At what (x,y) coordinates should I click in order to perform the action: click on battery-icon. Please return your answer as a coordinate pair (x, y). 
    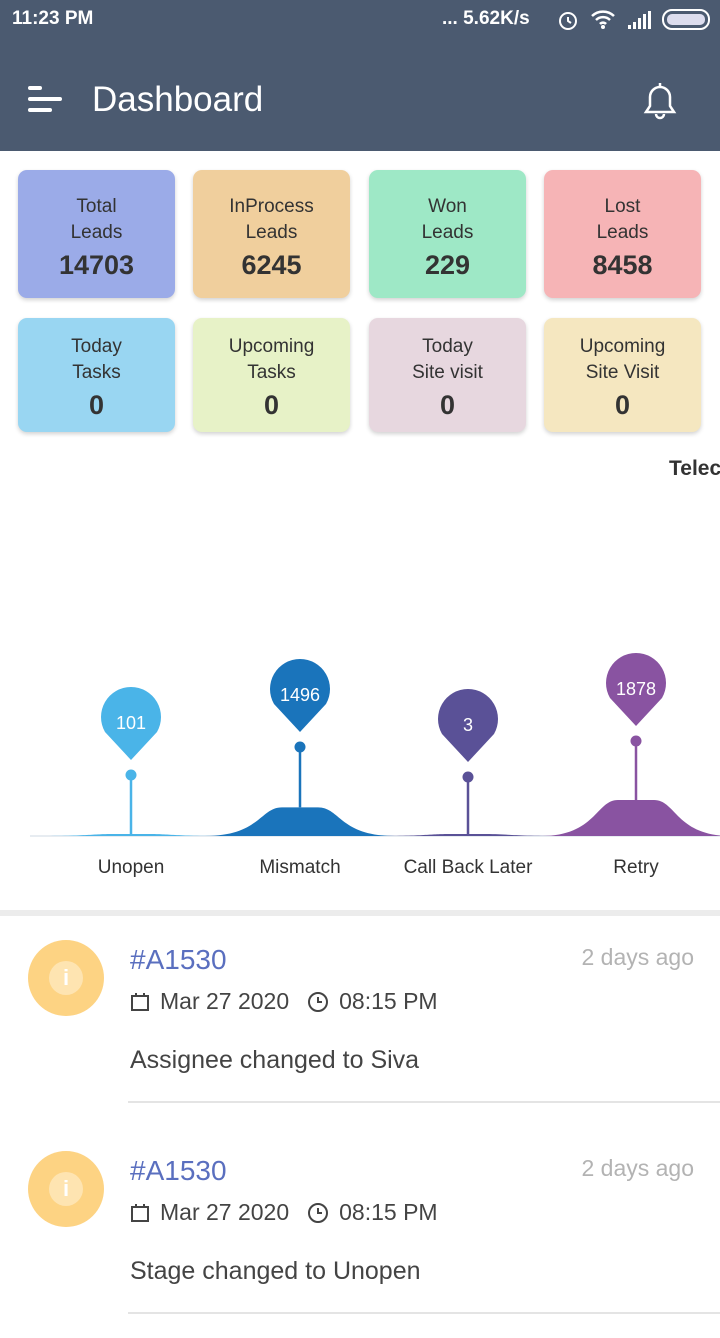
    Looking at the image, I should click on (686, 19).